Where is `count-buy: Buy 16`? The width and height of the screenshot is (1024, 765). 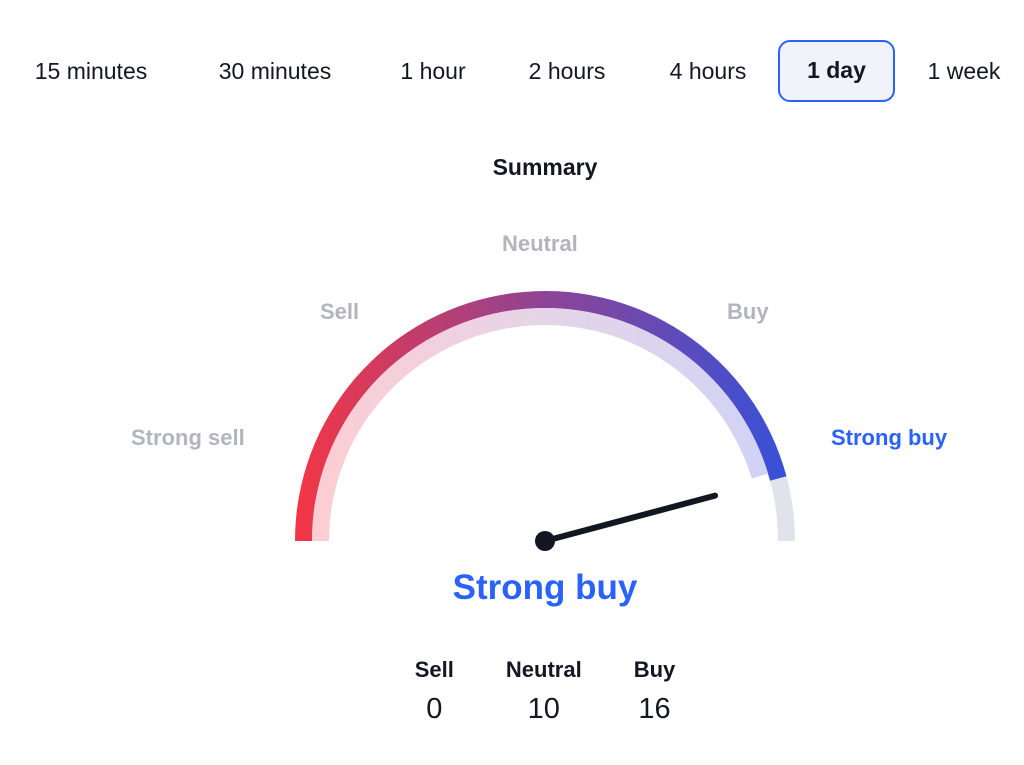
count-buy: Buy 16 is located at coordinates (655, 690).